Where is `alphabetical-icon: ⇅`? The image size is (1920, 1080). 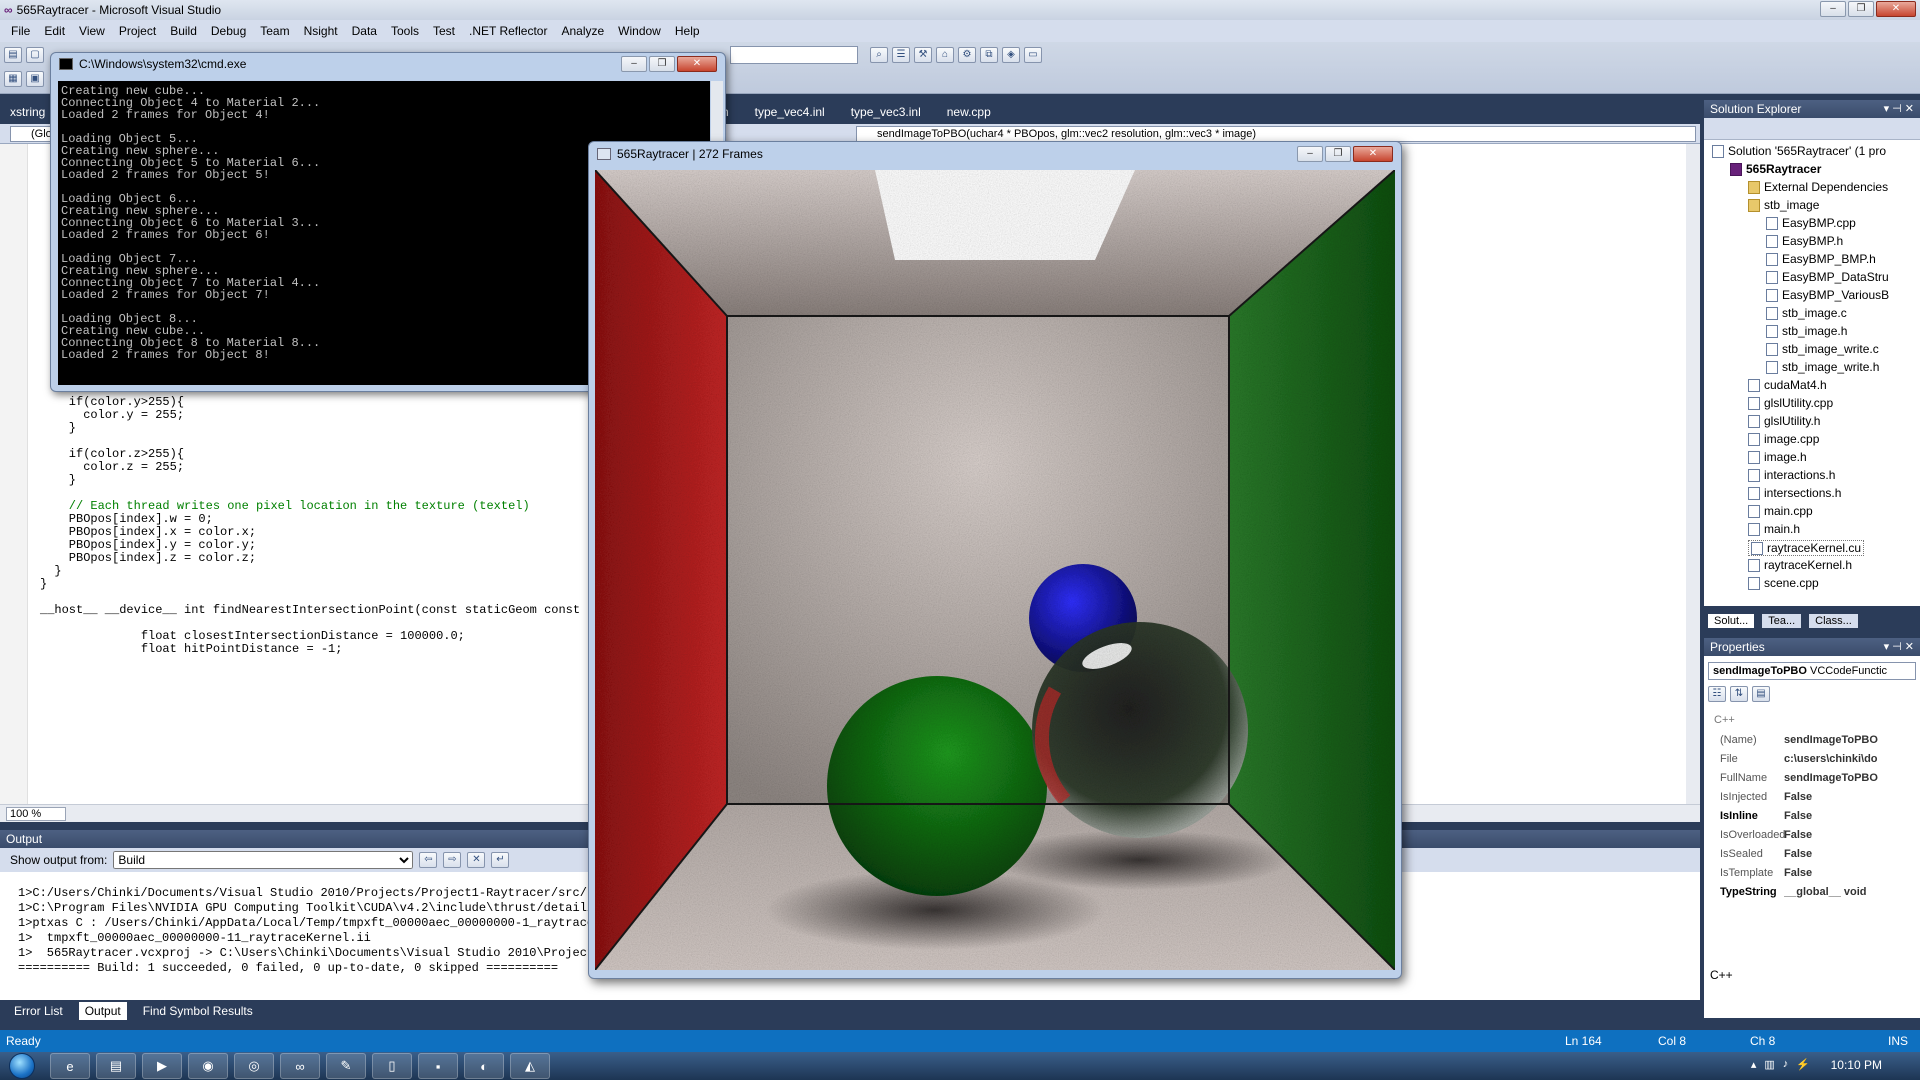 alphabetical-icon: ⇅ is located at coordinates (1739, 694).